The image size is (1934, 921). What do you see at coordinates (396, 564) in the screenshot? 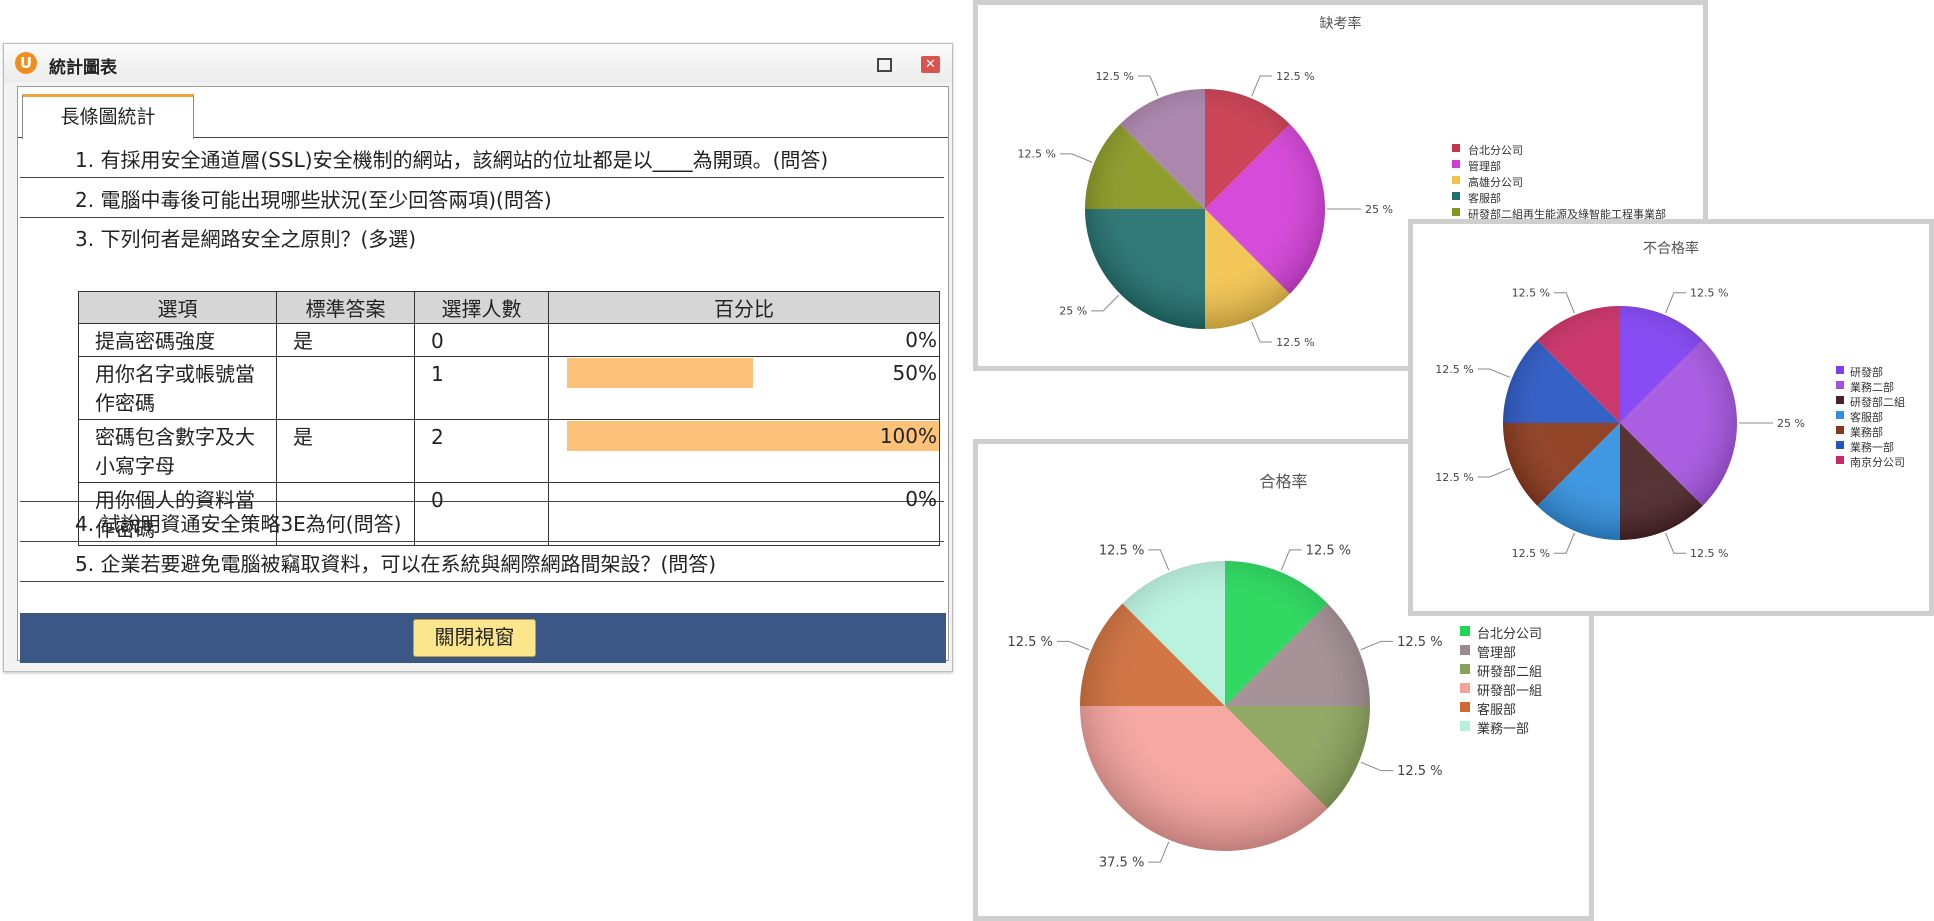
I see `question-text: 5. 企業若要避免電腦被竊取資料，可以在系統與網際網路間架設？(問答)` at bounding box center [396, 564].